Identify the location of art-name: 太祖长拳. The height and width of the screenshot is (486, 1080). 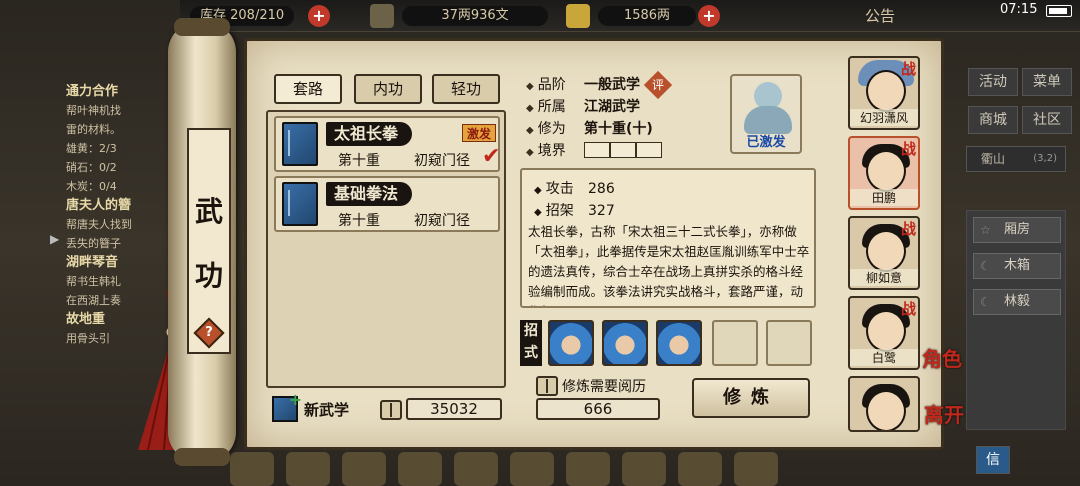
(369, 134).